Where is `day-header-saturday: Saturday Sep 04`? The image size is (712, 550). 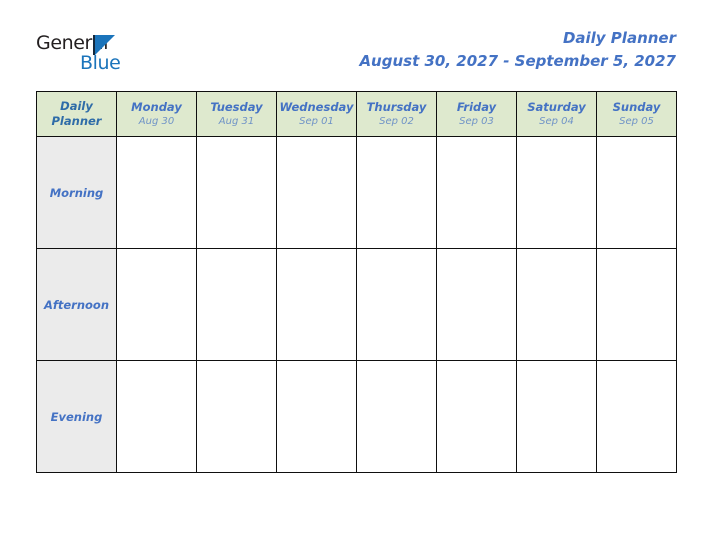
day-header-saturday: Saturday Sep 04 is located at coordinates (556, 114).